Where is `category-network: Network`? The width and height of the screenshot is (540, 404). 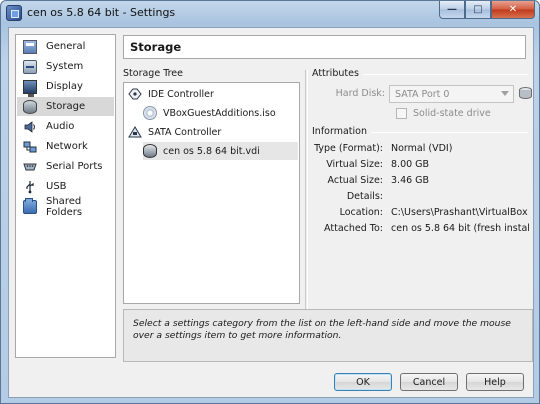 category-network: Network is located at coordinates (65, 146).